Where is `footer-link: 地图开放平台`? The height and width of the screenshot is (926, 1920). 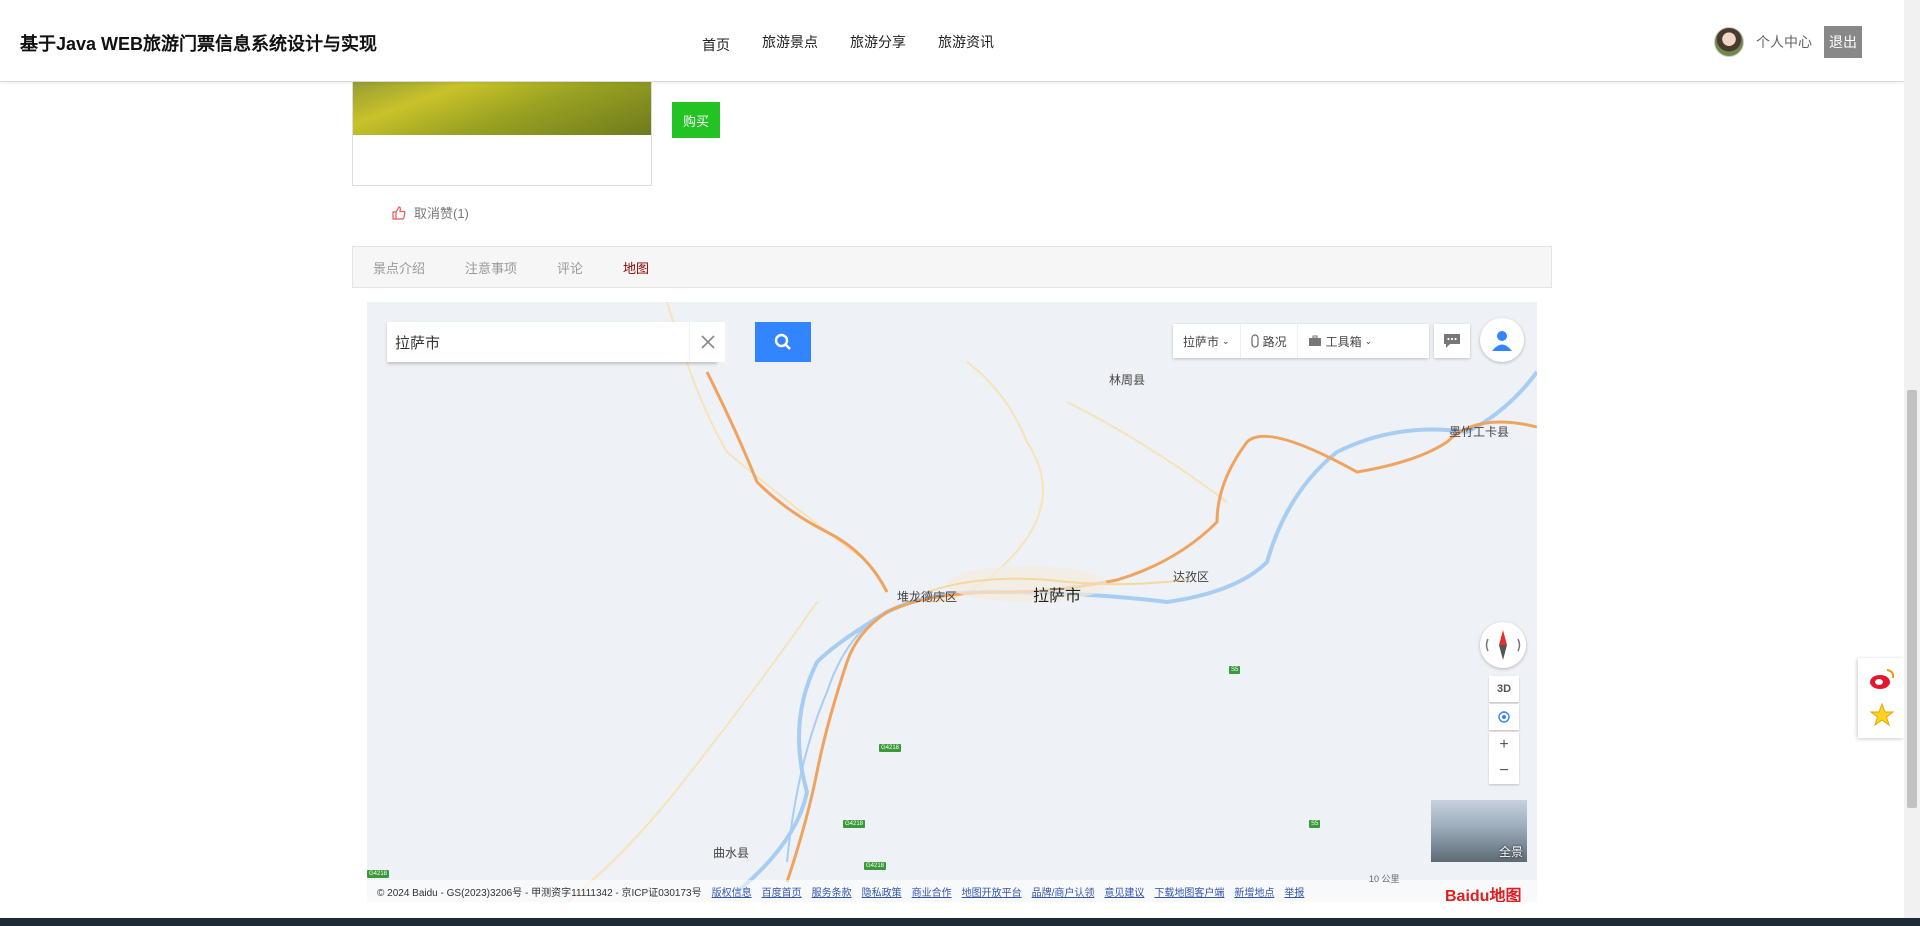 footer-link: 地图开放平台 is located at coordinates (992, 891).